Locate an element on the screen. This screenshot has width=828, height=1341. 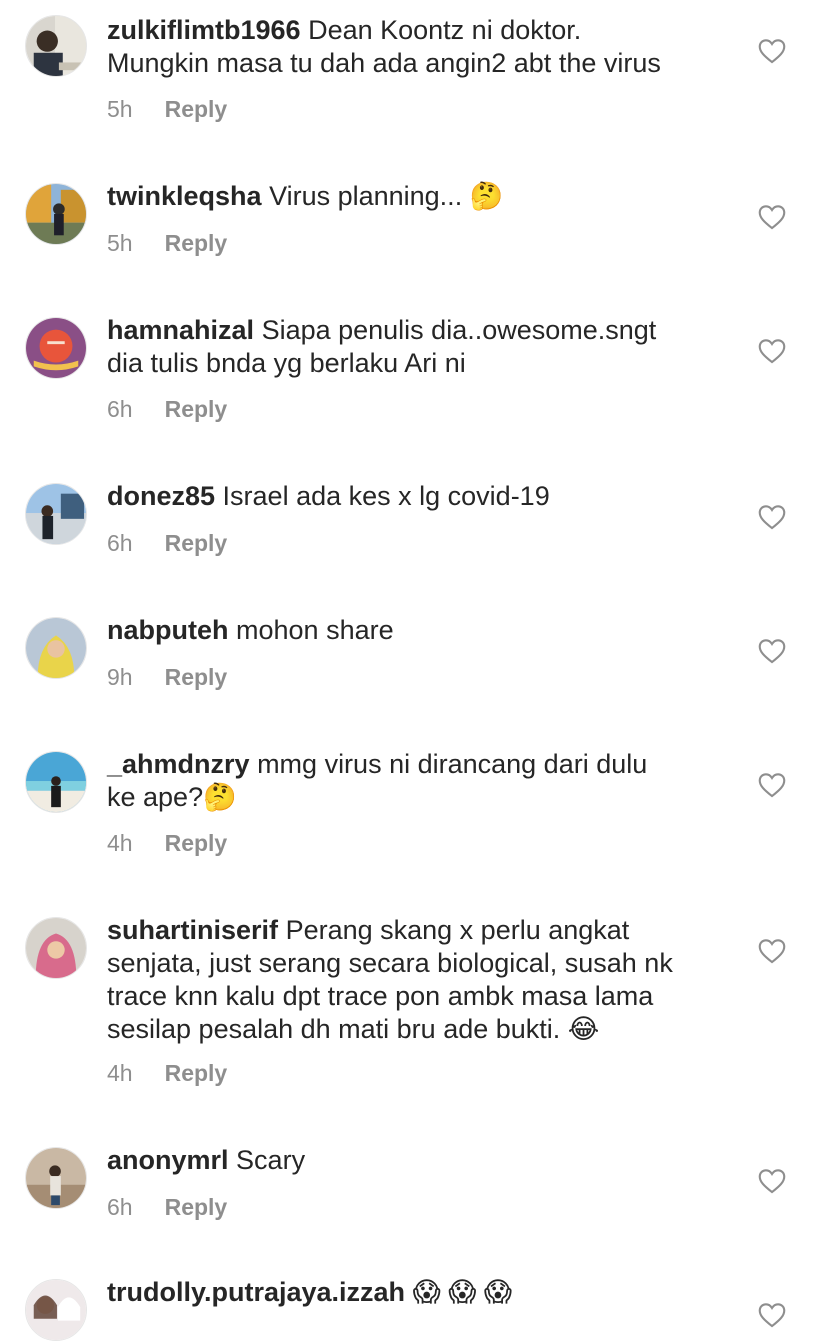
comment-body: 😱 😱 😱 is located at coordinates (462, 1292).